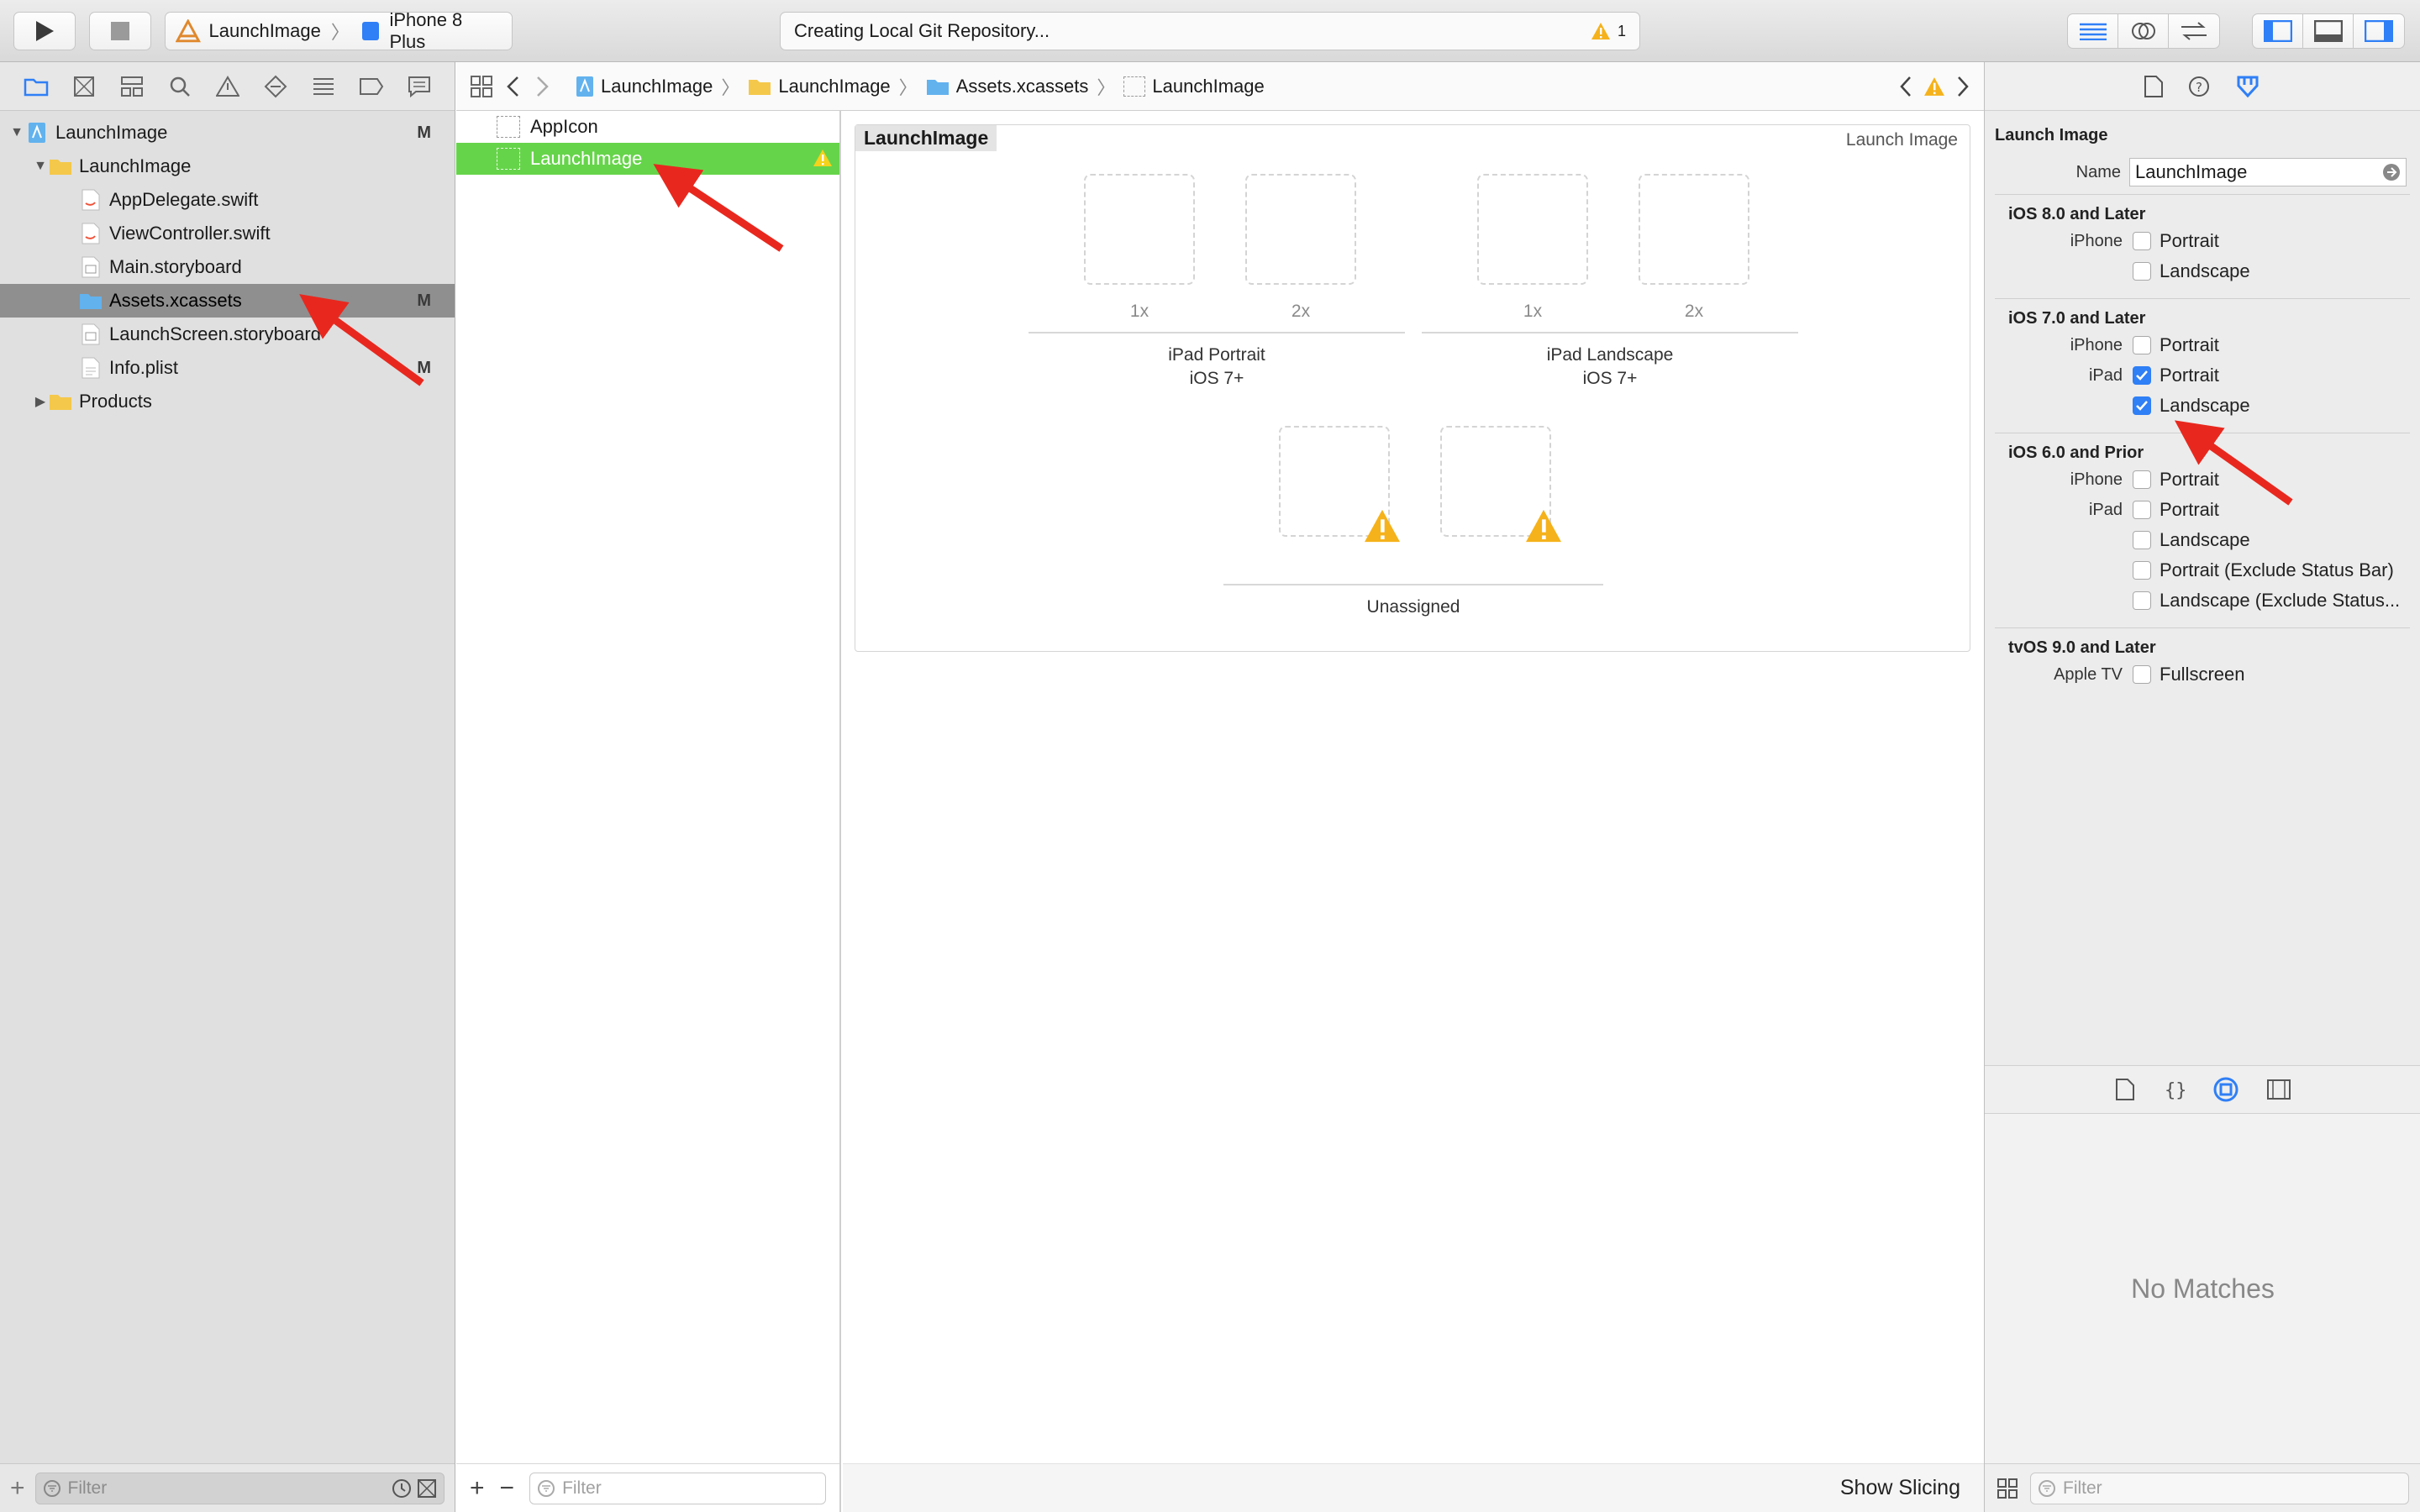 The height and width of the screenshot is (1512, 2420). Describe the element at coordinates (2203, 570) in the screenshot. I see `appearance-option: Portrait (Exclude Status Bar)` at that location.